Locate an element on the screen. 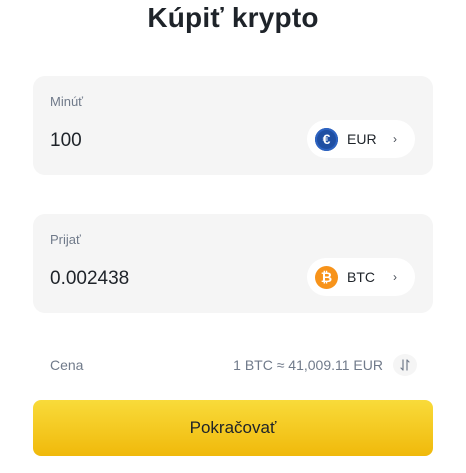 This screenshot has width=466, height=473. spend-amount-input: 100 is located at coordinates (66, 141).